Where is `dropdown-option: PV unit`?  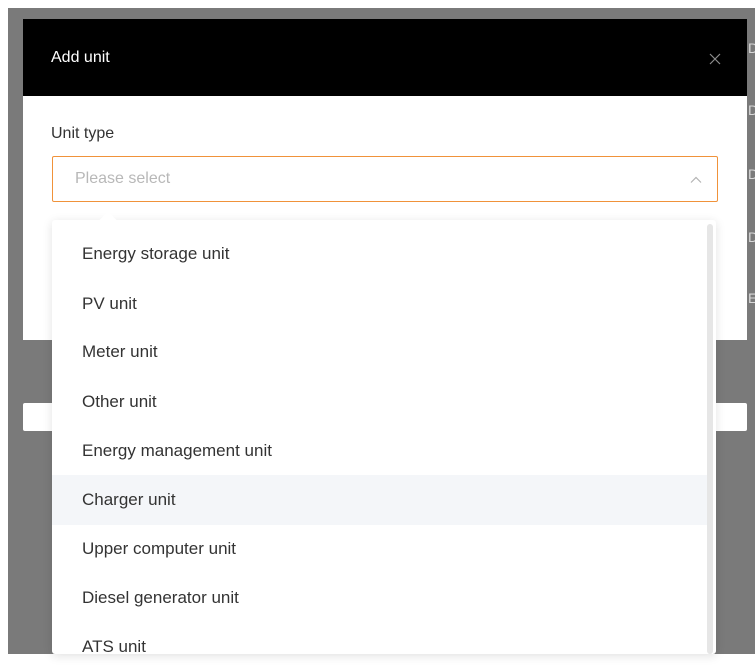 dropdown-option: PV unit is located at coordinates (380, 304).